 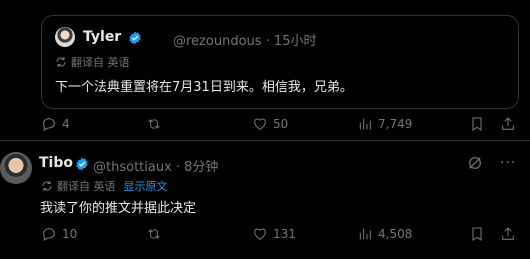 I want to click on views-count: 4,508, so click(x=395, y=234).